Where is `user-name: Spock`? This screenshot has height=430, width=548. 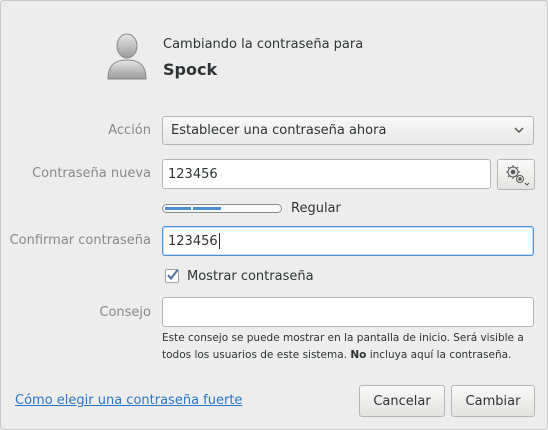
user-name: Spock is located at coordinates (190, 69).